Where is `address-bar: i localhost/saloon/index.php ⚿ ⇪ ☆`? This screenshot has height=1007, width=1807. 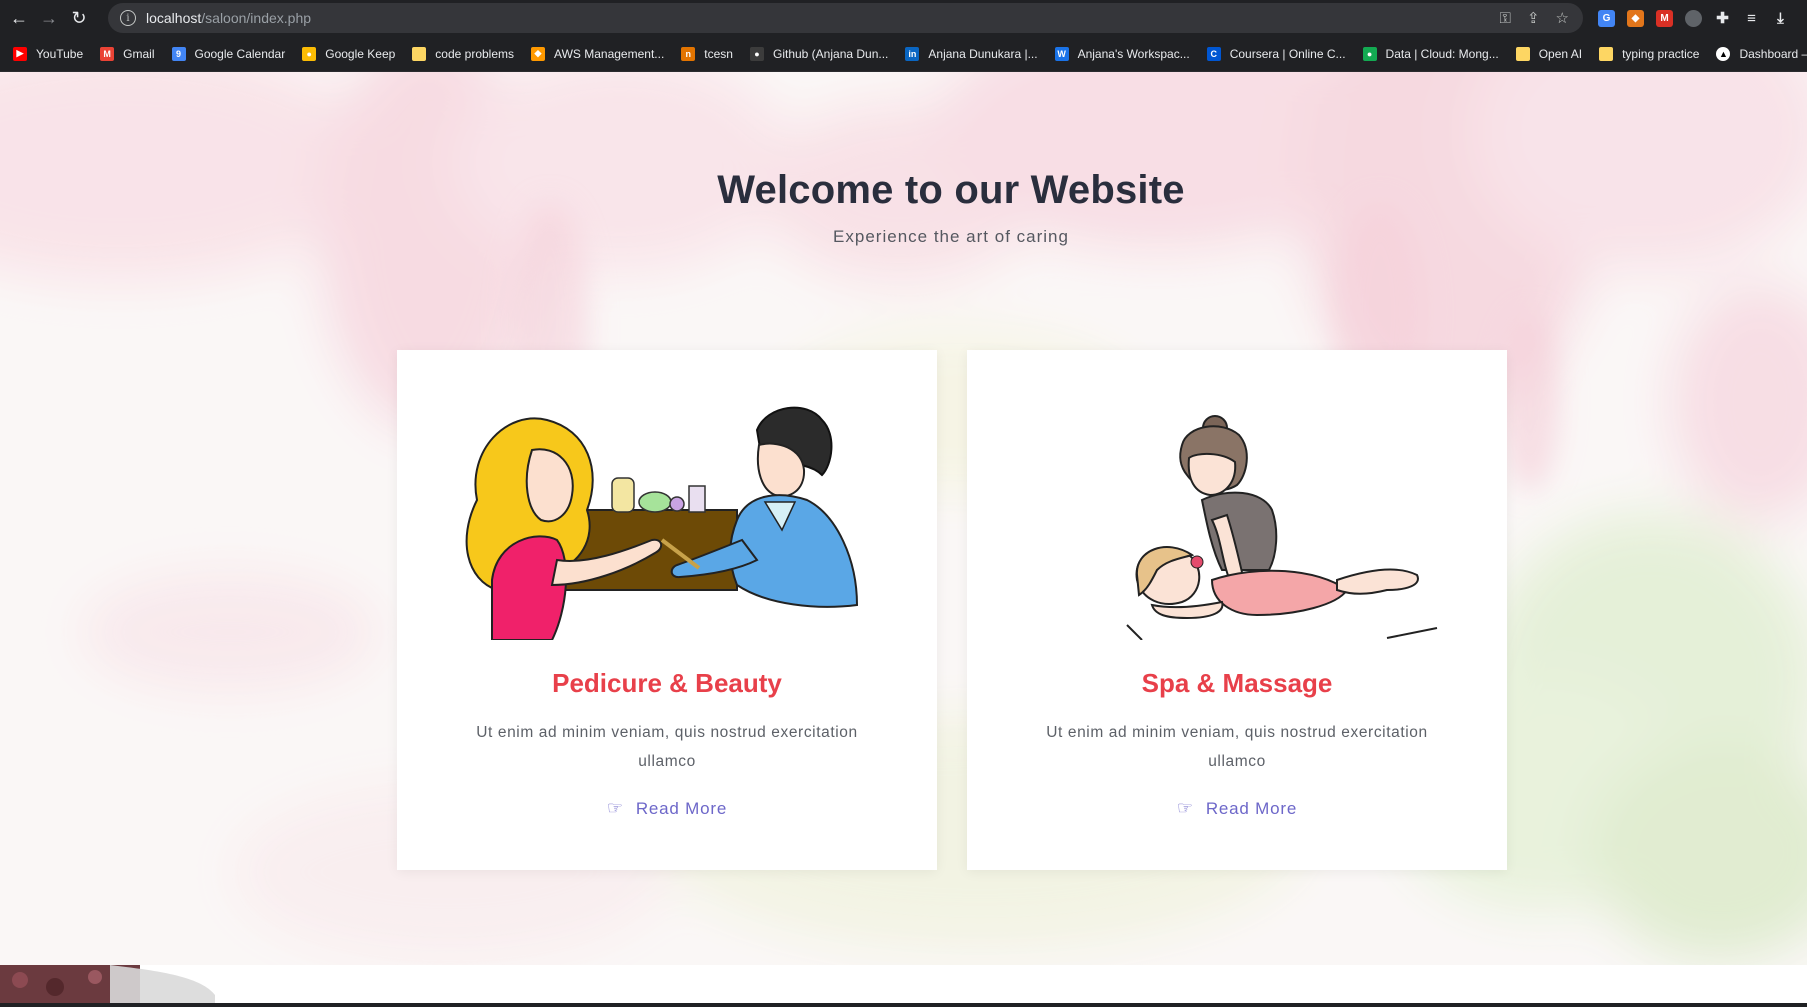 address-bar: i localhost/saloon/index.php ⚿ ⇪ ☆ is located at coordinates (845, 18).